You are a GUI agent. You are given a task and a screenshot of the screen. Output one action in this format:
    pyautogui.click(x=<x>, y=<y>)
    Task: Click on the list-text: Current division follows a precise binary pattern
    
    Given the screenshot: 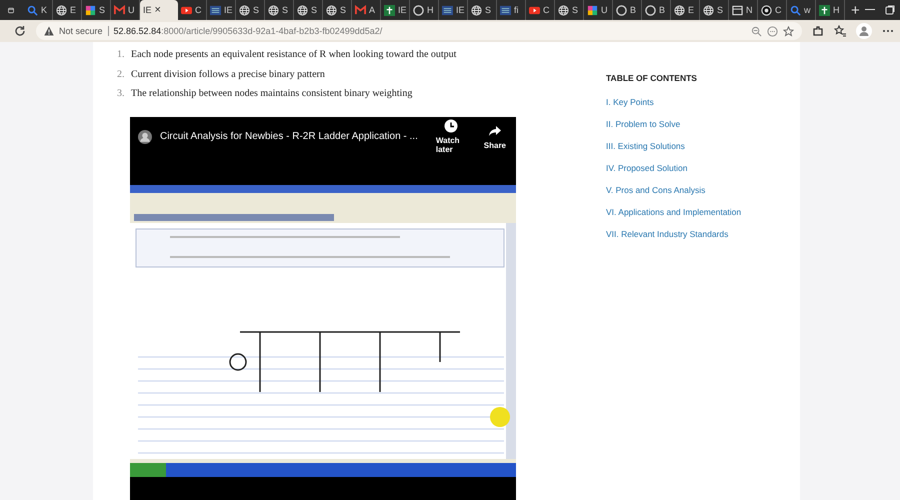 What is the action you would take?
    pyautogui.click(x=228, y=74)
    